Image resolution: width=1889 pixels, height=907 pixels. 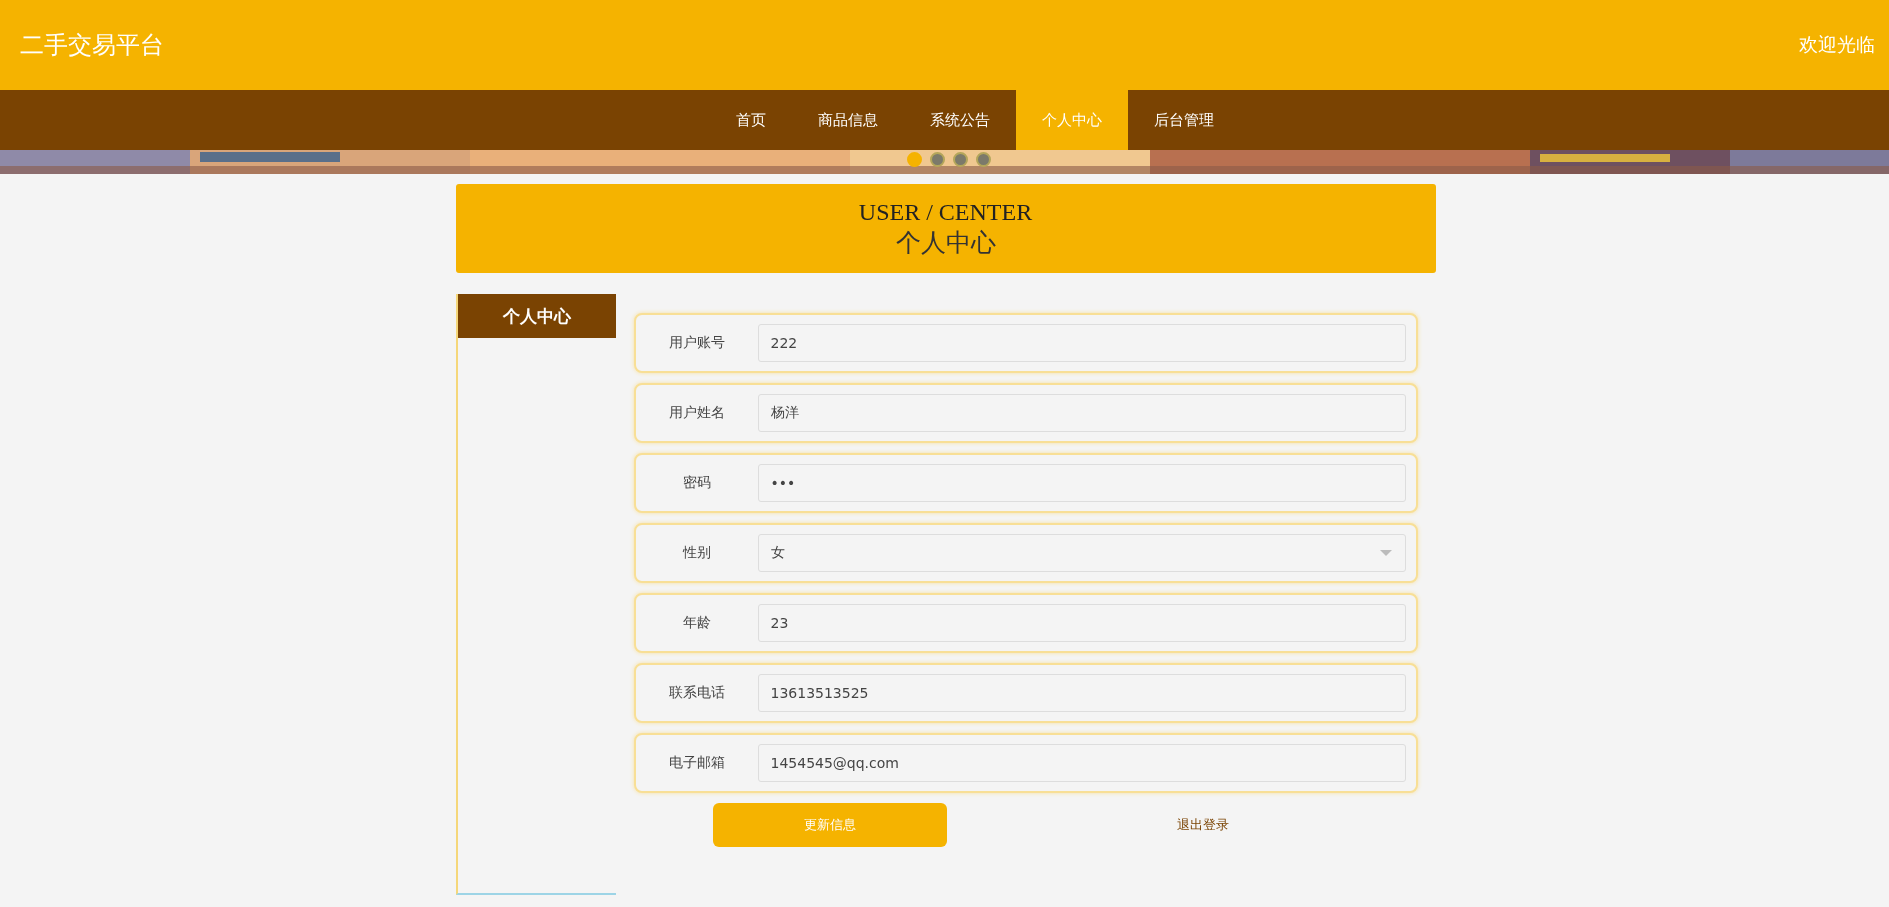 I want to click on logout-link: 退出登录, so click(x=1202, y=825).